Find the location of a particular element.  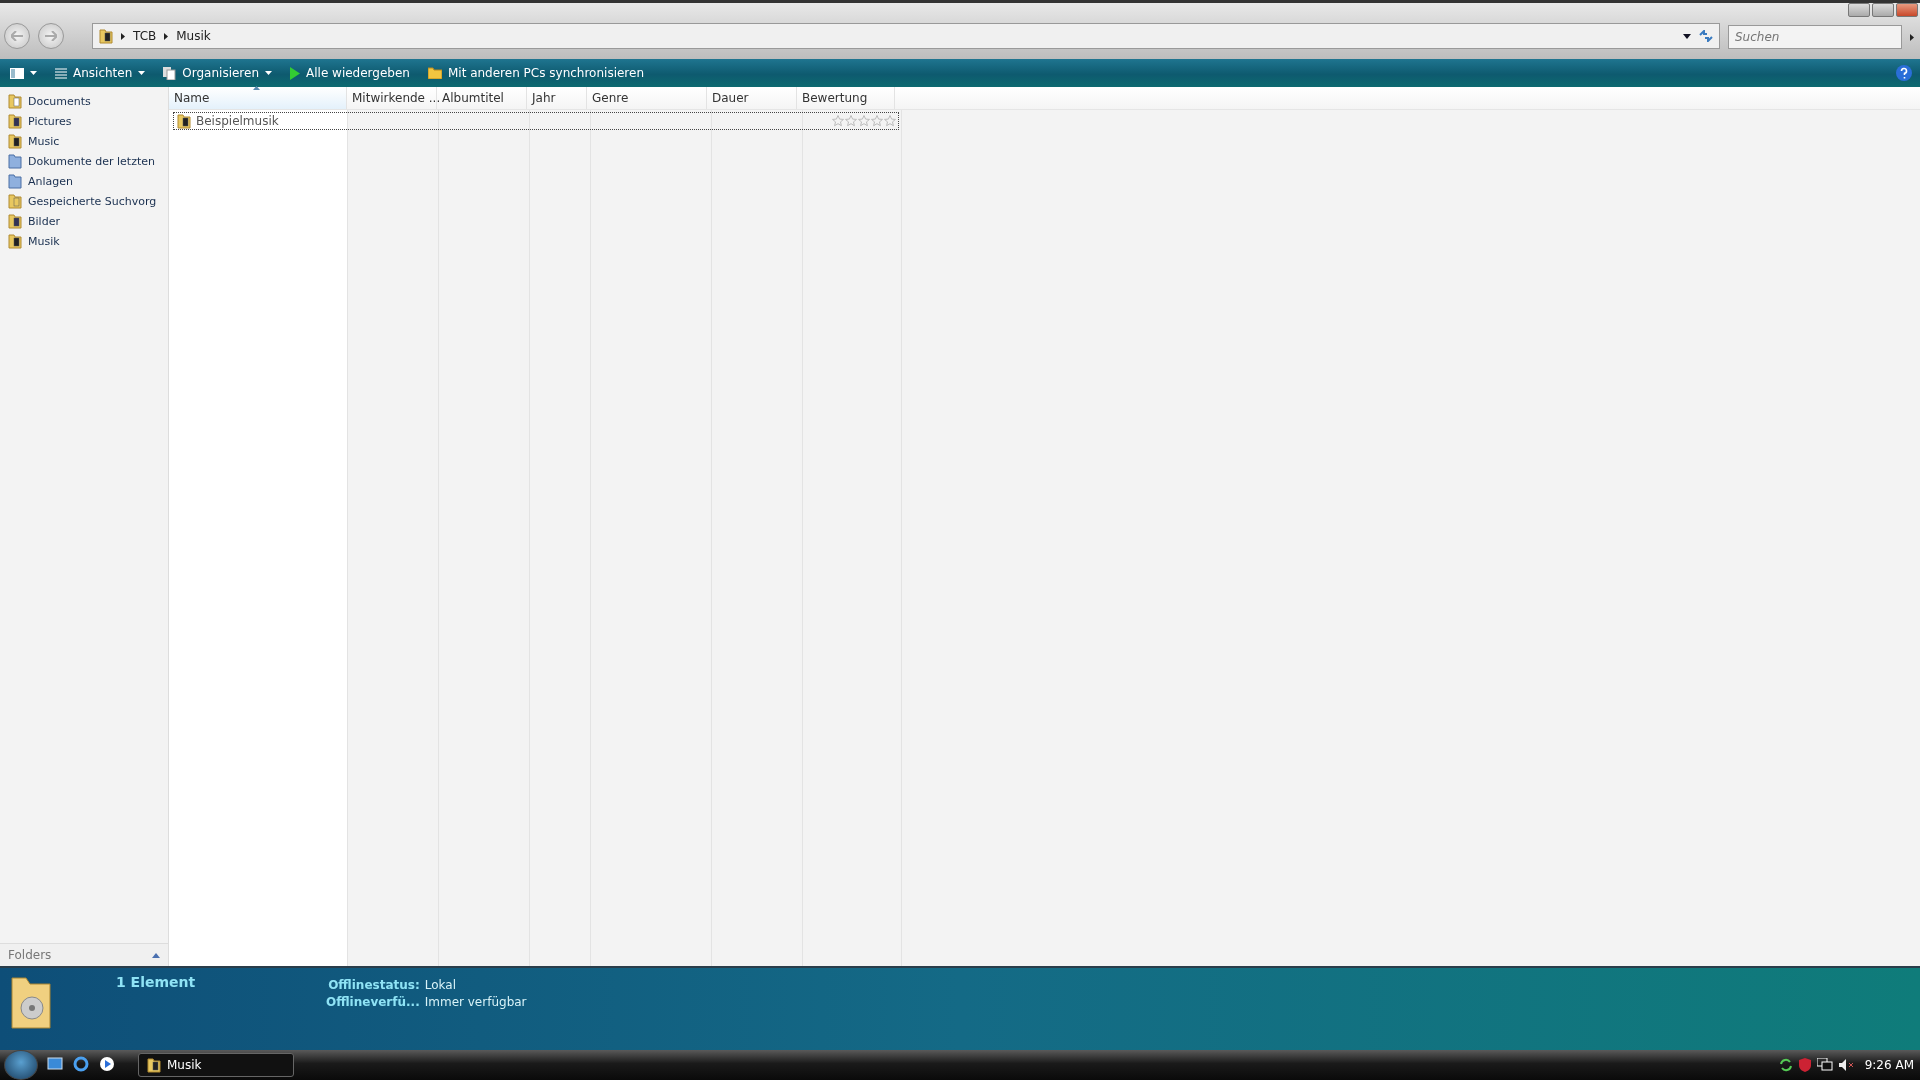

column-header: Bewertung is located at coordinates (846, 98).